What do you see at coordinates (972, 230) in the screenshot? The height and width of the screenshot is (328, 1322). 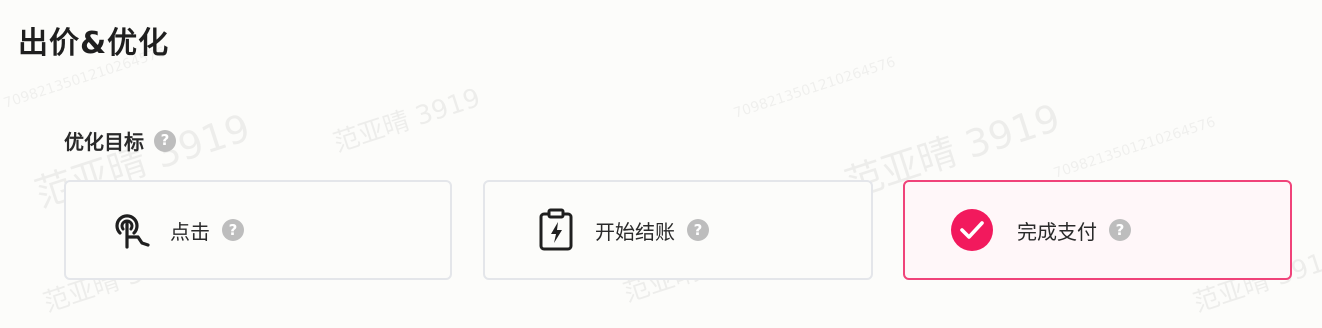 I see `check-circle-icon` at bounding box center [972, 230].